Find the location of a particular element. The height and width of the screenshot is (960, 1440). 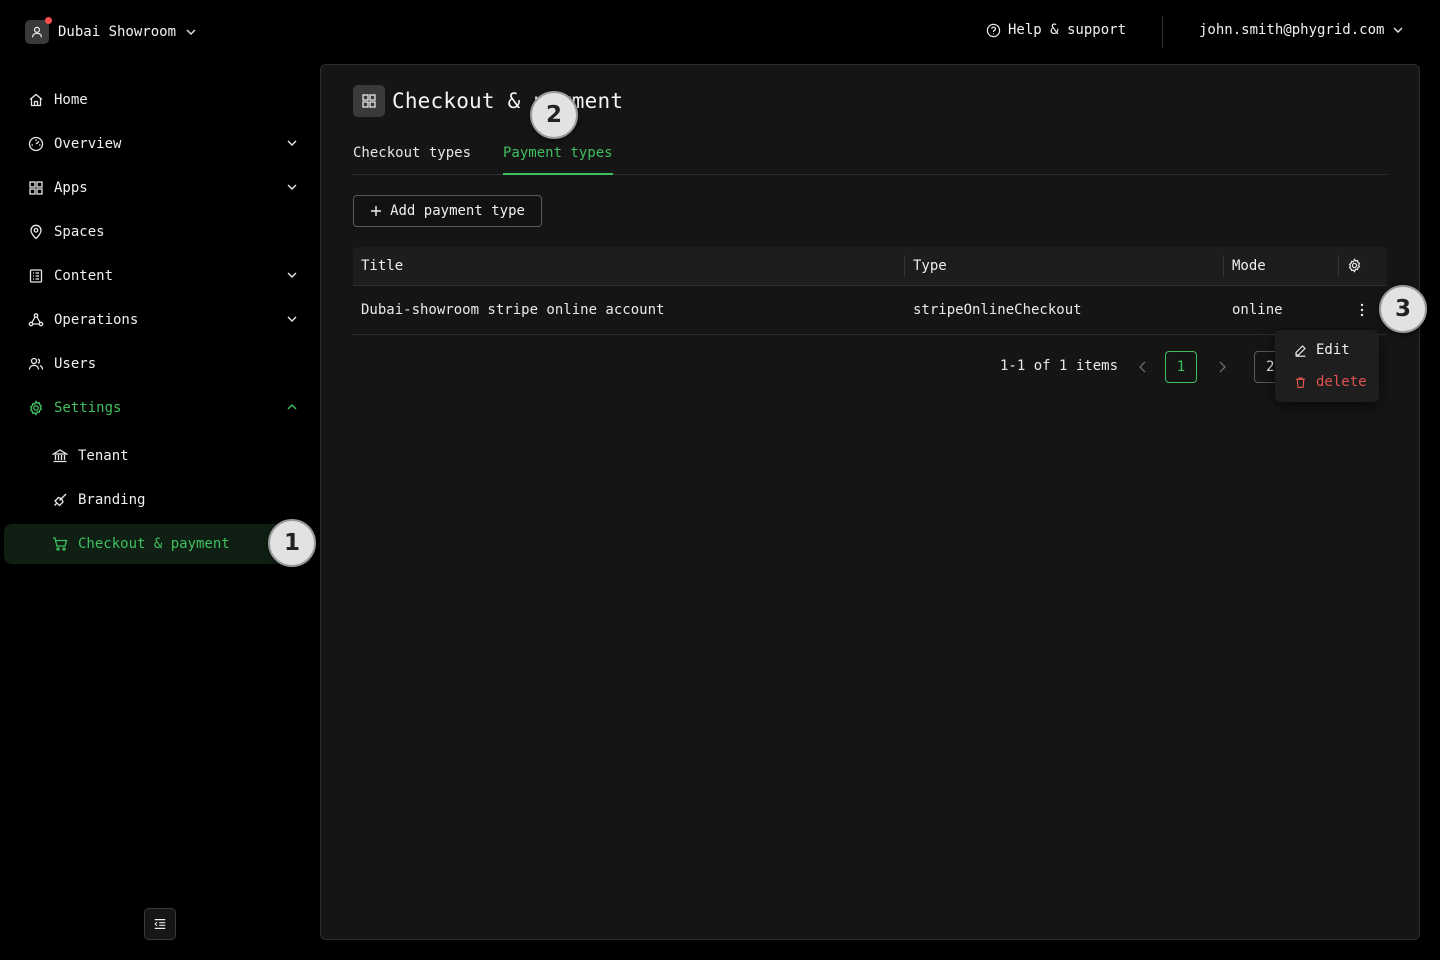

pagination-info: 1-1 of 1 items is located at coordinates (1059, 366).